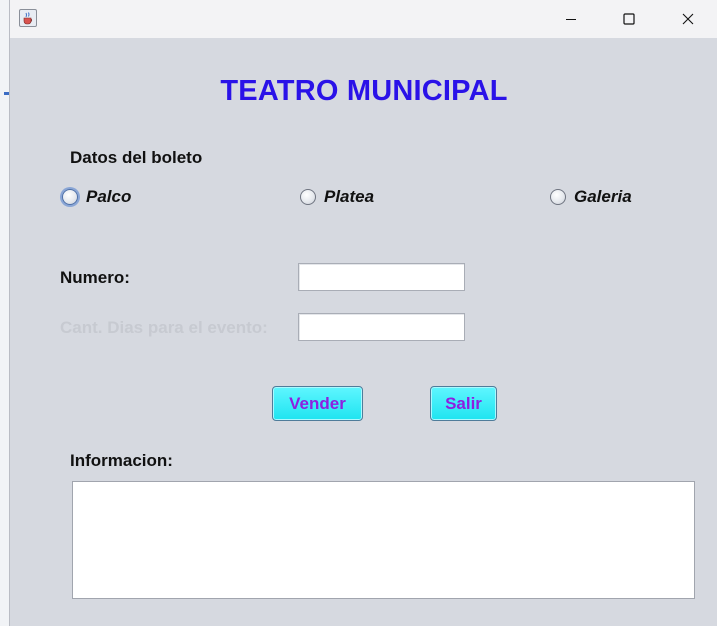 This screenshot has height=626, width=717. Describe the element at coordinates (349, 196) in the screenshot. I see `radio-label-platea: Platea` at that location.